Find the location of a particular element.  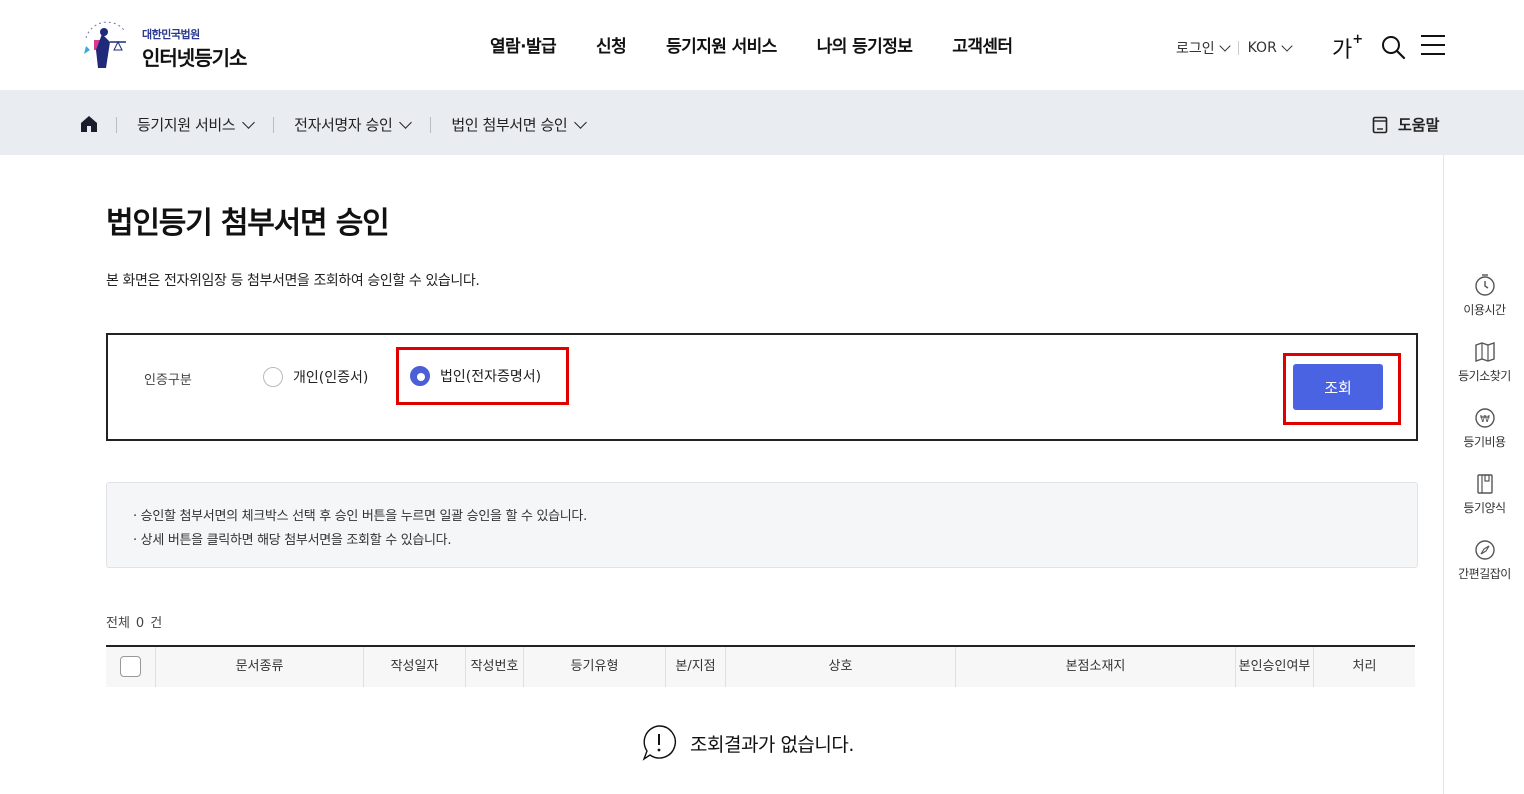

breadcrumb-item-signer-approval: 전자서명자 승인 is located at coordinates (353, 124).